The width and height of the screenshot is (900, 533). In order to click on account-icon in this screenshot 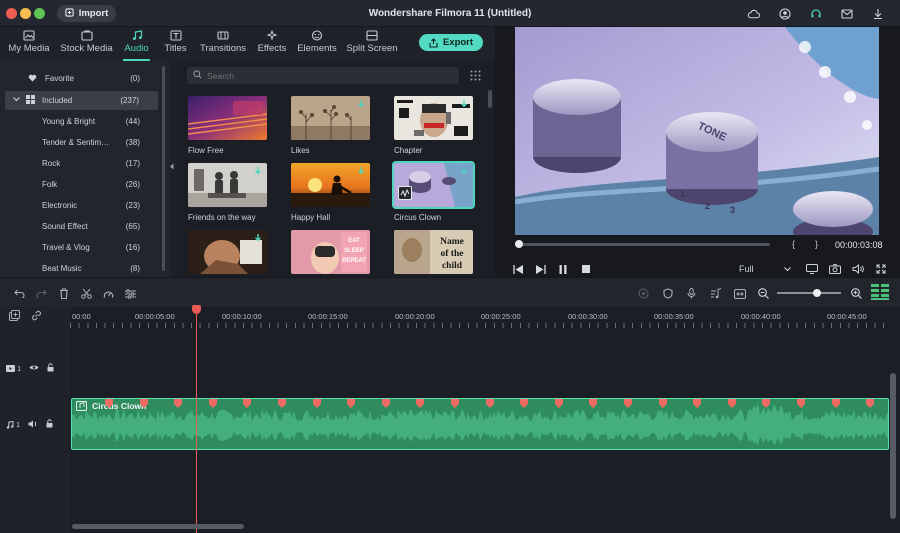, I will do `click(785, 14)`.